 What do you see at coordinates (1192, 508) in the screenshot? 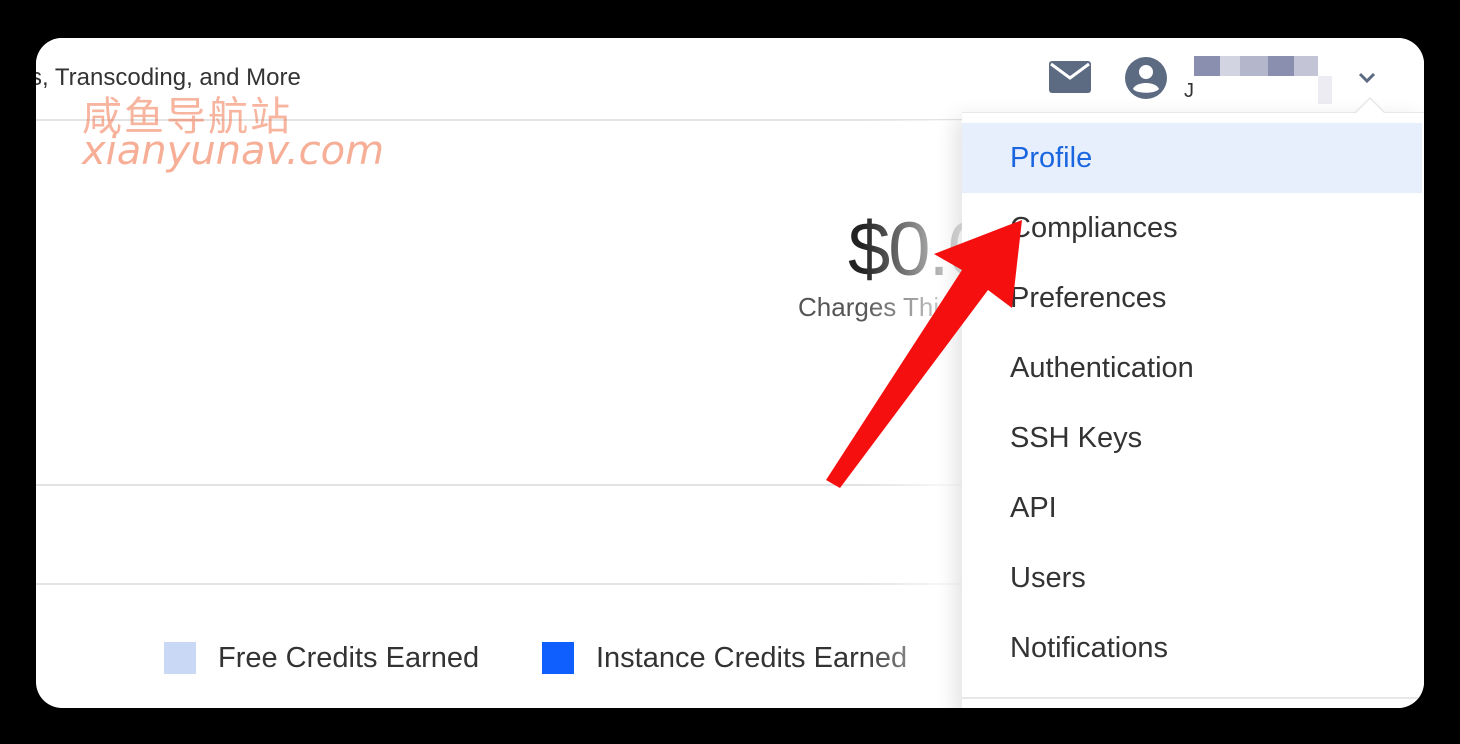
I see `menu-item-api: API` at bounding box center [1192, 508].